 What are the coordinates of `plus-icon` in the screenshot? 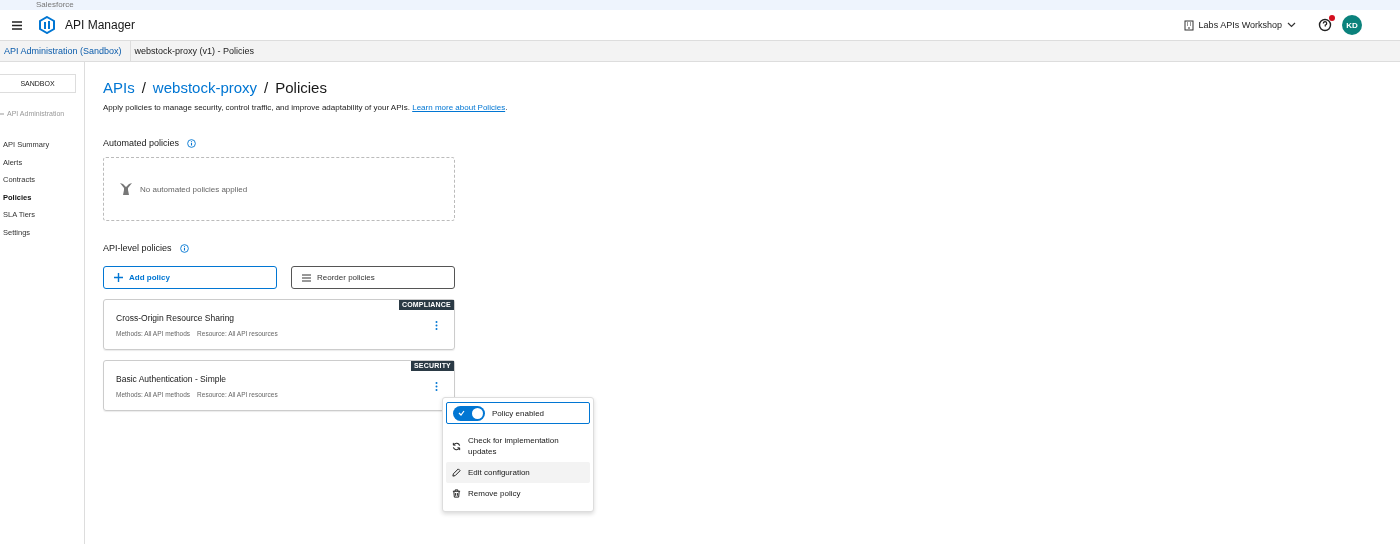 It's located at (118, 277).